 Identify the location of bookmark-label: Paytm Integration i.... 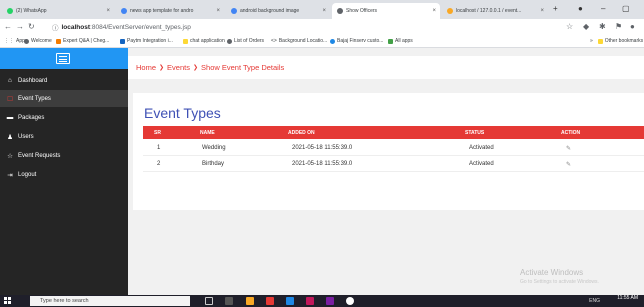
(150, 41).